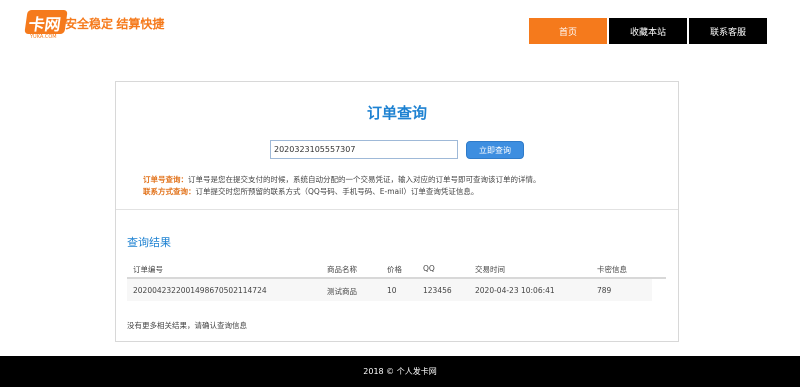  Describe the element at coordinates (396, 113) in the screenshot. I see `page-title: 订单查询` at that location.